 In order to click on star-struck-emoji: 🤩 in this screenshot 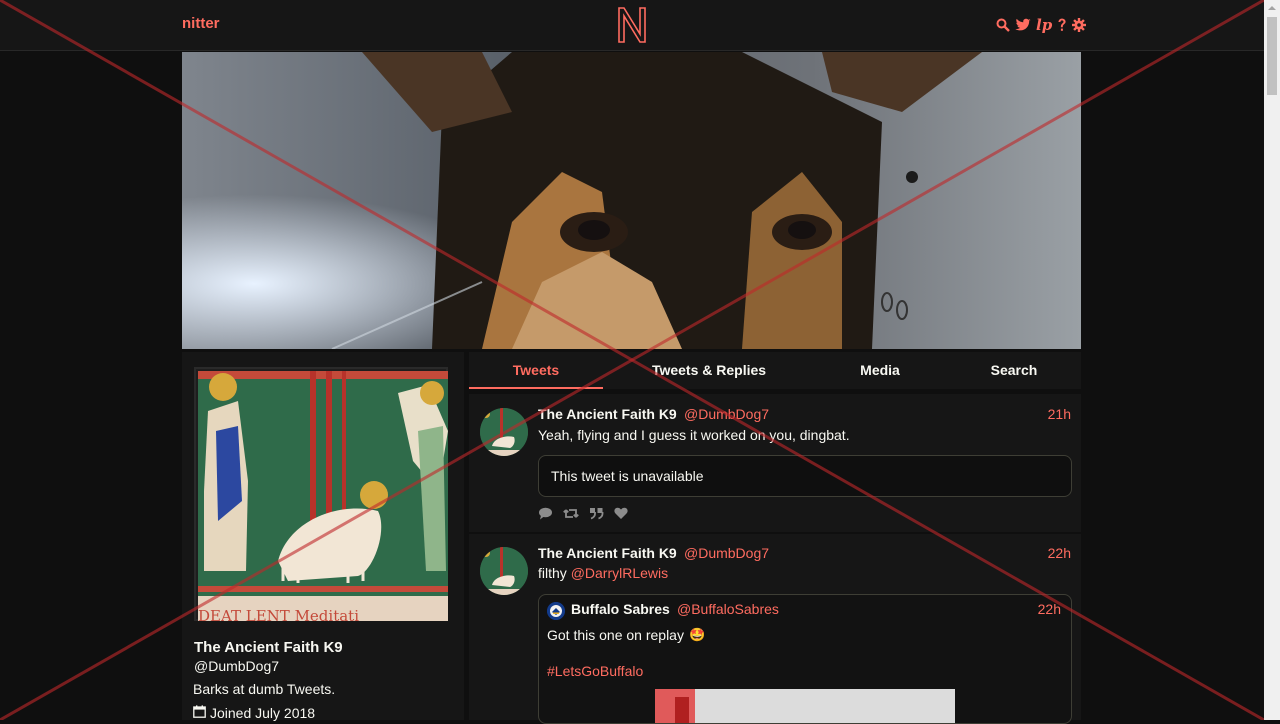, I will do `click(697, 634)`.